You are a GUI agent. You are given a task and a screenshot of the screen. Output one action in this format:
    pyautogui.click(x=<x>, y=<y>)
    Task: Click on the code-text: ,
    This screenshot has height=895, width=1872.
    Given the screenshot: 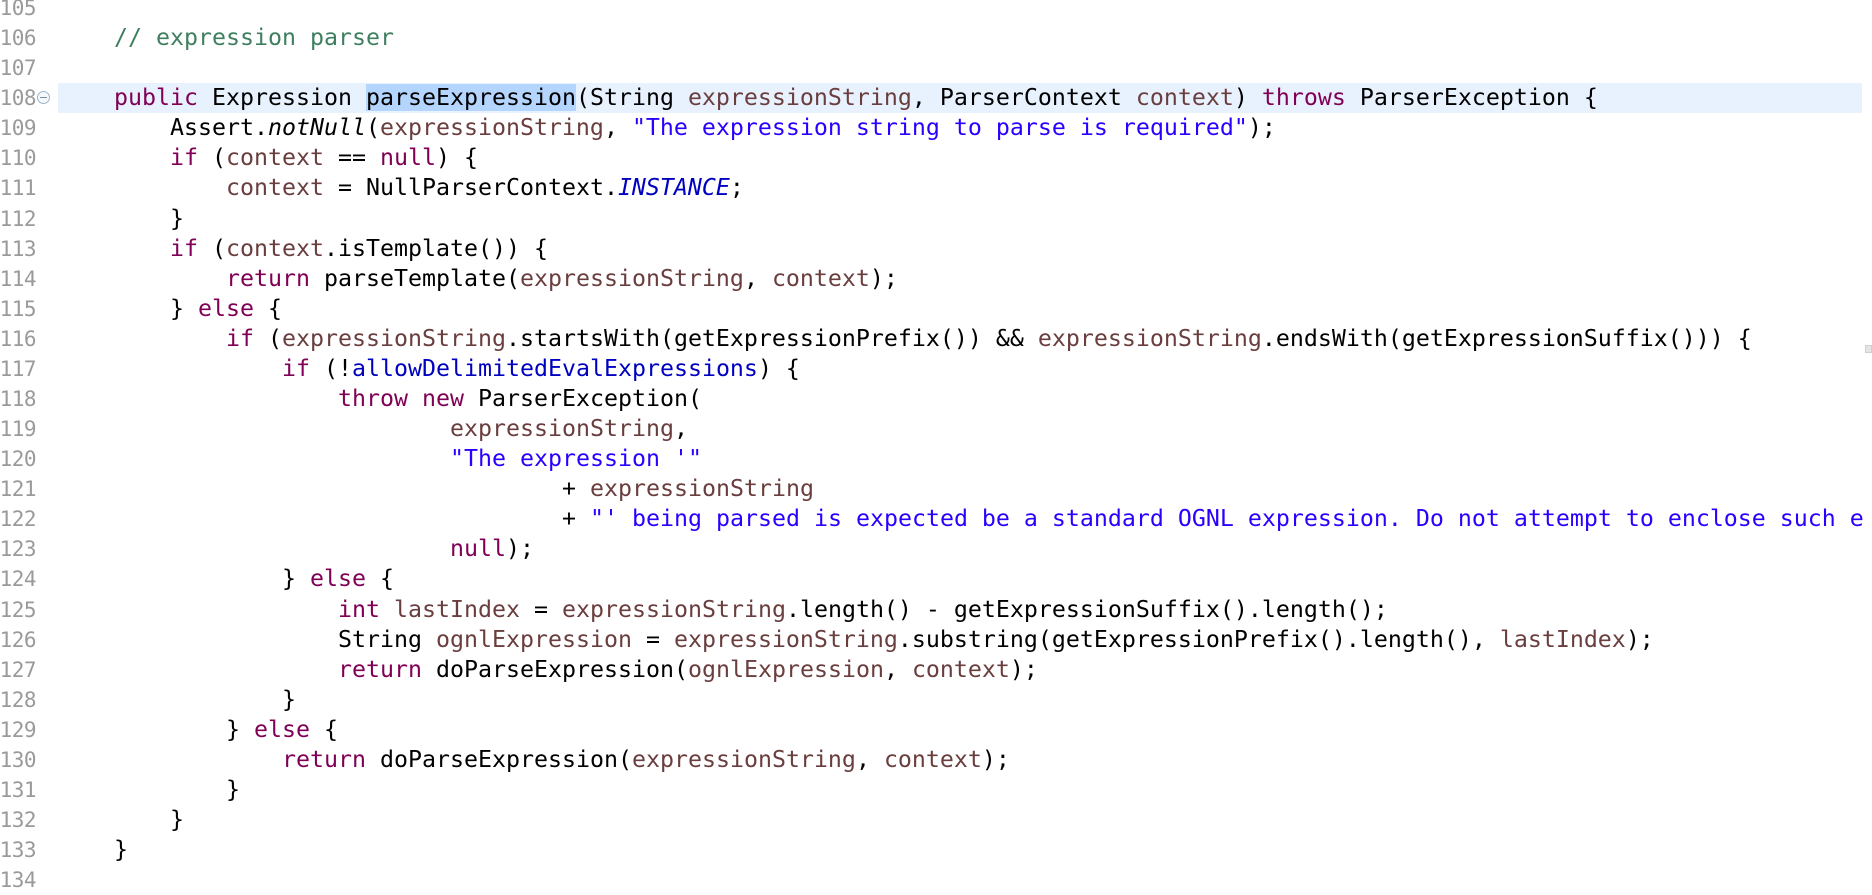 What is the action you would take?
    pyautogui.click(x=617, y=128)
    